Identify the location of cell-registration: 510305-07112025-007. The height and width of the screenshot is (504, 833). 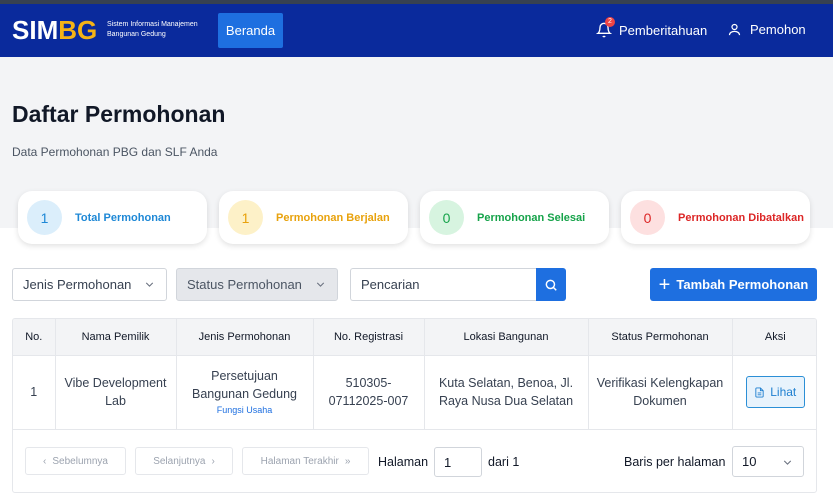
(369, 392).